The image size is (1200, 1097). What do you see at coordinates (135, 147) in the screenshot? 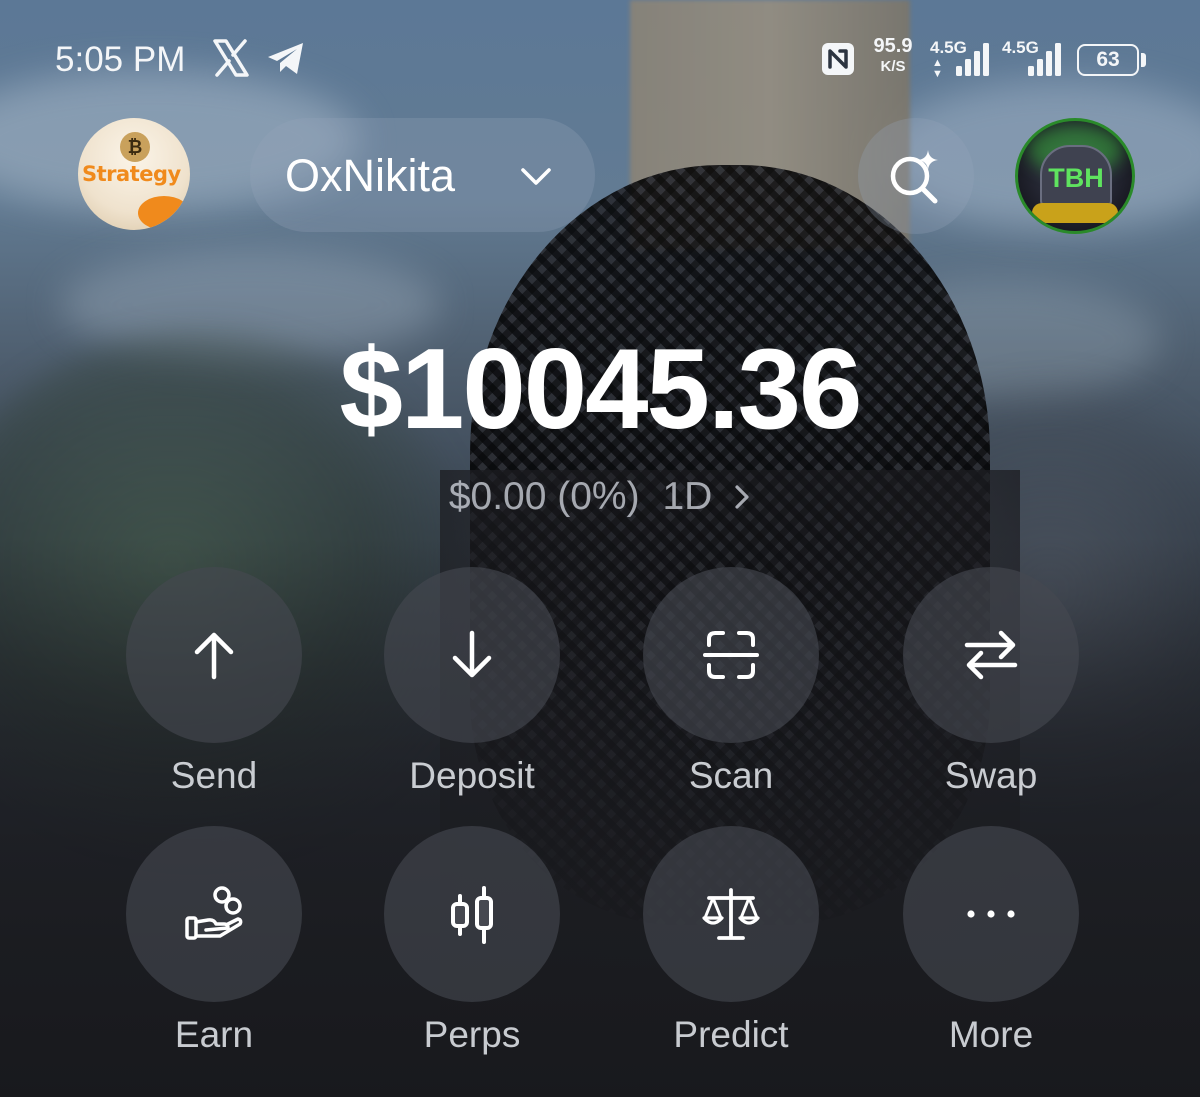
I see `bitcoin-icon: ₿` at bounding box center [135, 147].